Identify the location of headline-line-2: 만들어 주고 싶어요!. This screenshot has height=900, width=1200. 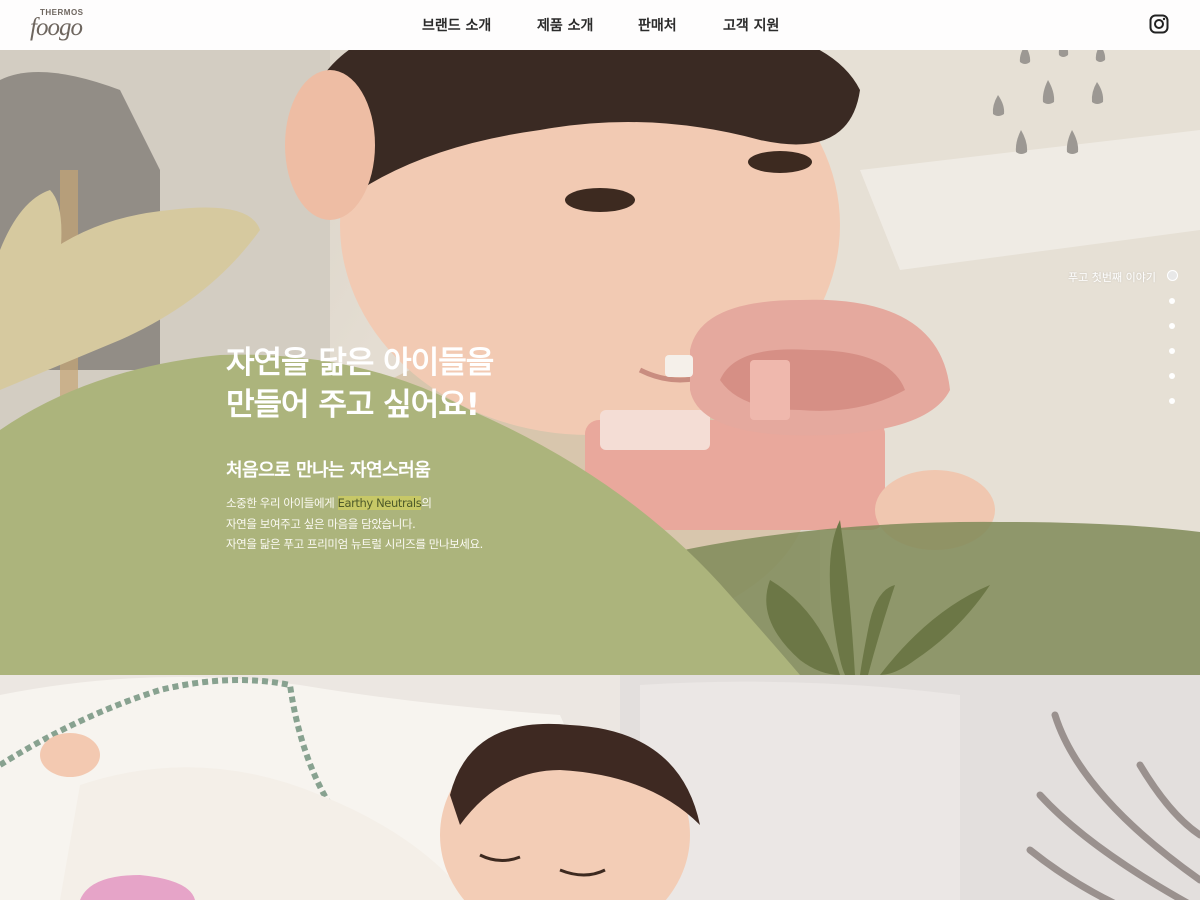
(353, 405).